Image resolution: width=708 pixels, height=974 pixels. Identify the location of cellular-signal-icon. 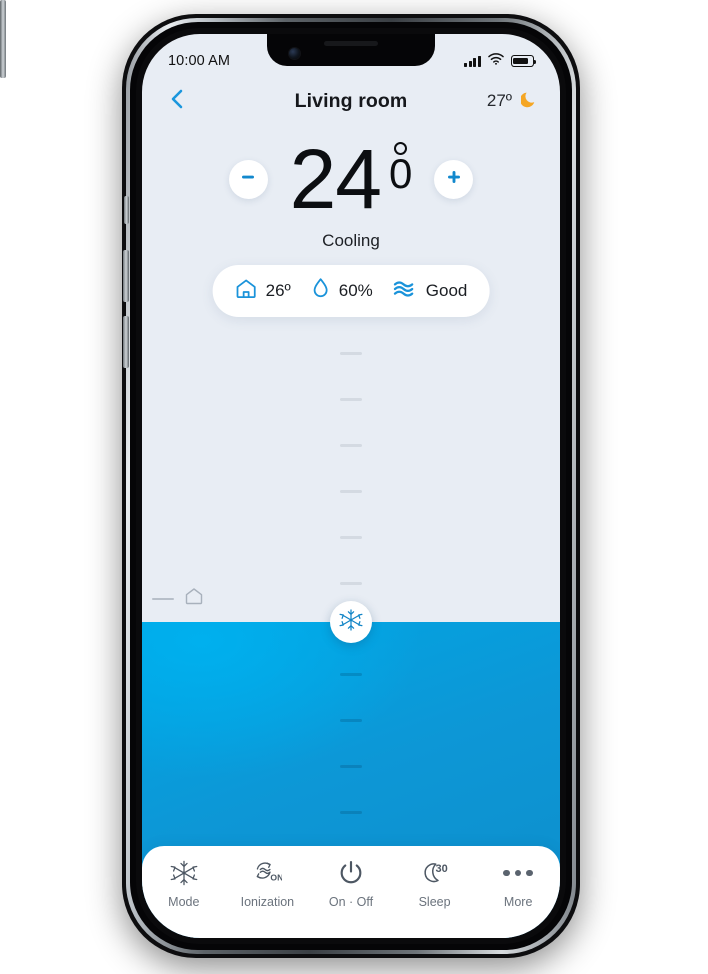
(472, 61).